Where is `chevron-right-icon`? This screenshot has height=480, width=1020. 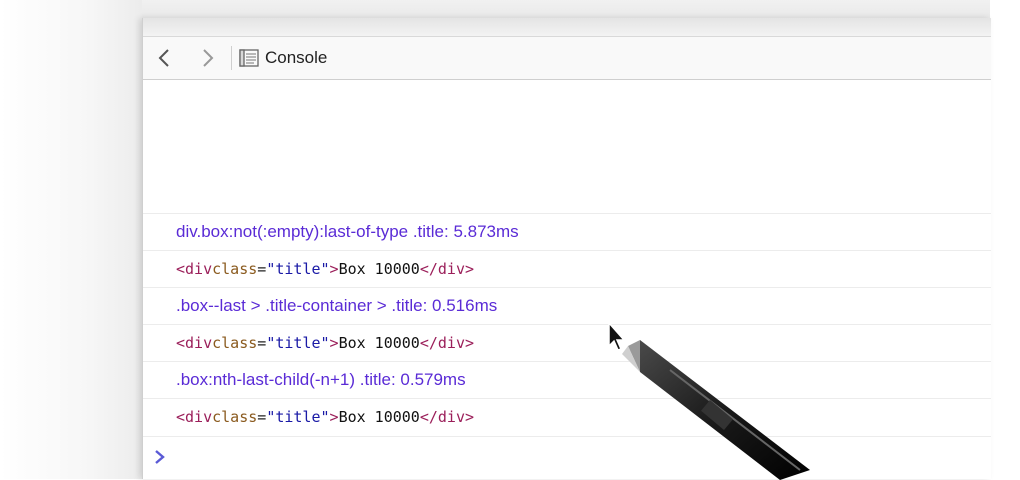
chevron-right-icon is located at coordinates (208, 58).